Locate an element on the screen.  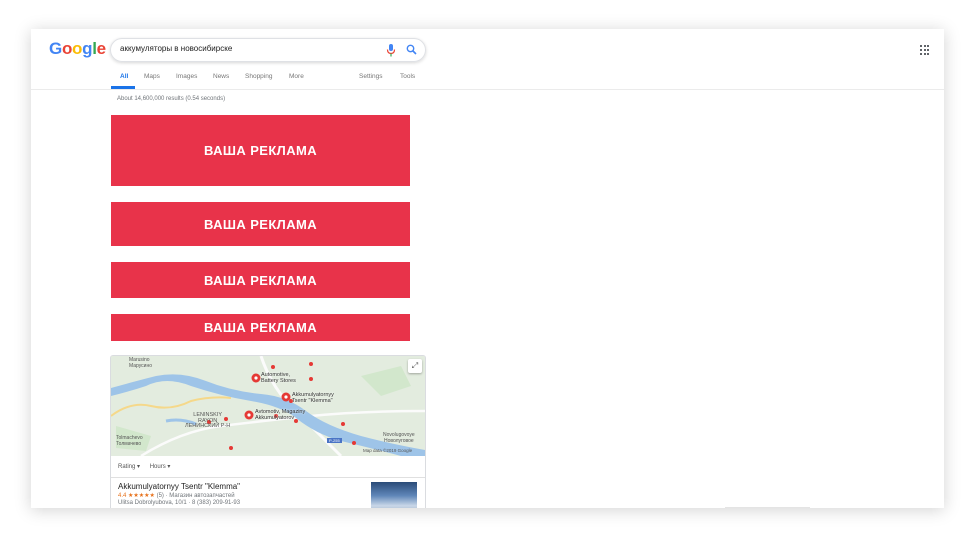
map-graphic is located at coordinates (268, 406).